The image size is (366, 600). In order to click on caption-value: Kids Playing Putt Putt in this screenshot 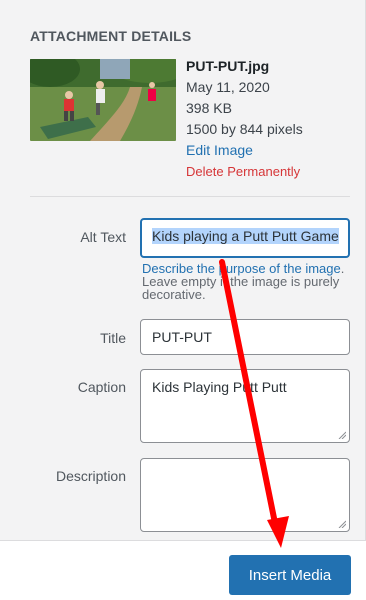, I will do `click(219, 387)`.